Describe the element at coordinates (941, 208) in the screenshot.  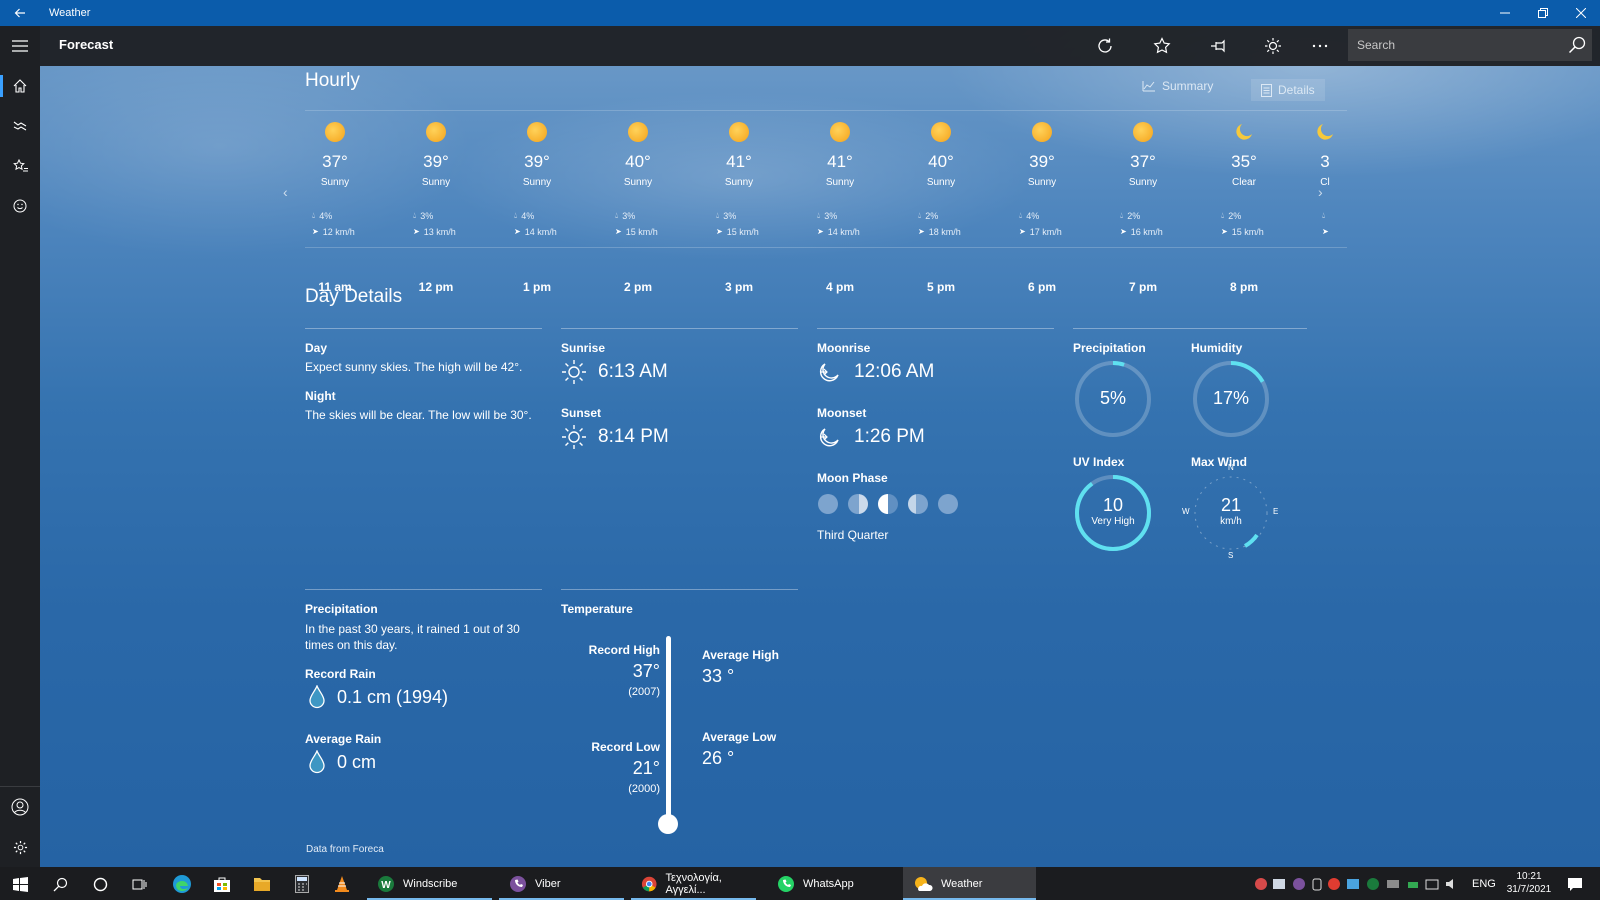
I see `hour-column: 40° Sunny 💧︎ 2% ➤ 18 km/h 5 pm` at that location.